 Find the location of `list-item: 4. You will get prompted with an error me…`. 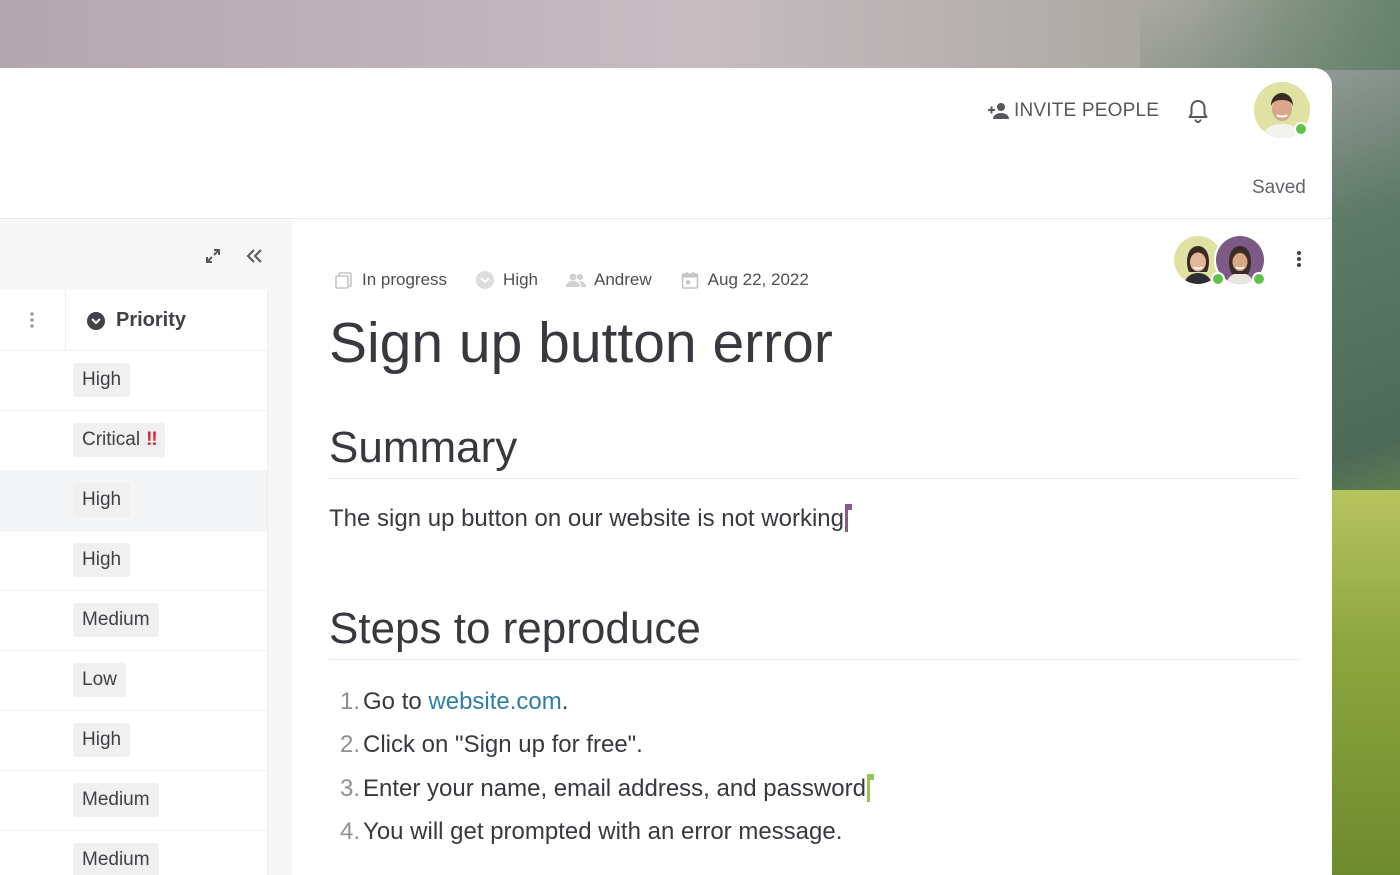

list-item: 4. You will get prompted with an error me… is located at coordinates (605, 831).